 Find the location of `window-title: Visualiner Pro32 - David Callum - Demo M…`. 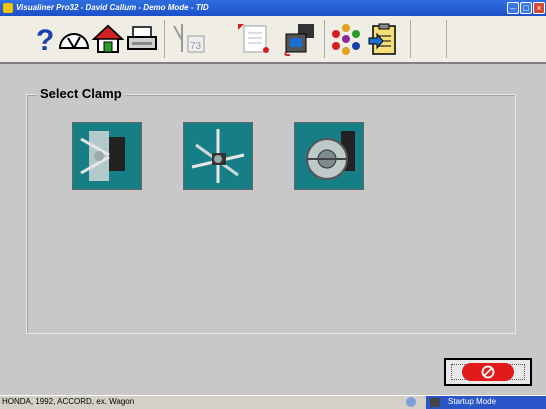

window-title: Visualiner Pro32 - David Callum - Demo M… is located at coordinates (112, 7).